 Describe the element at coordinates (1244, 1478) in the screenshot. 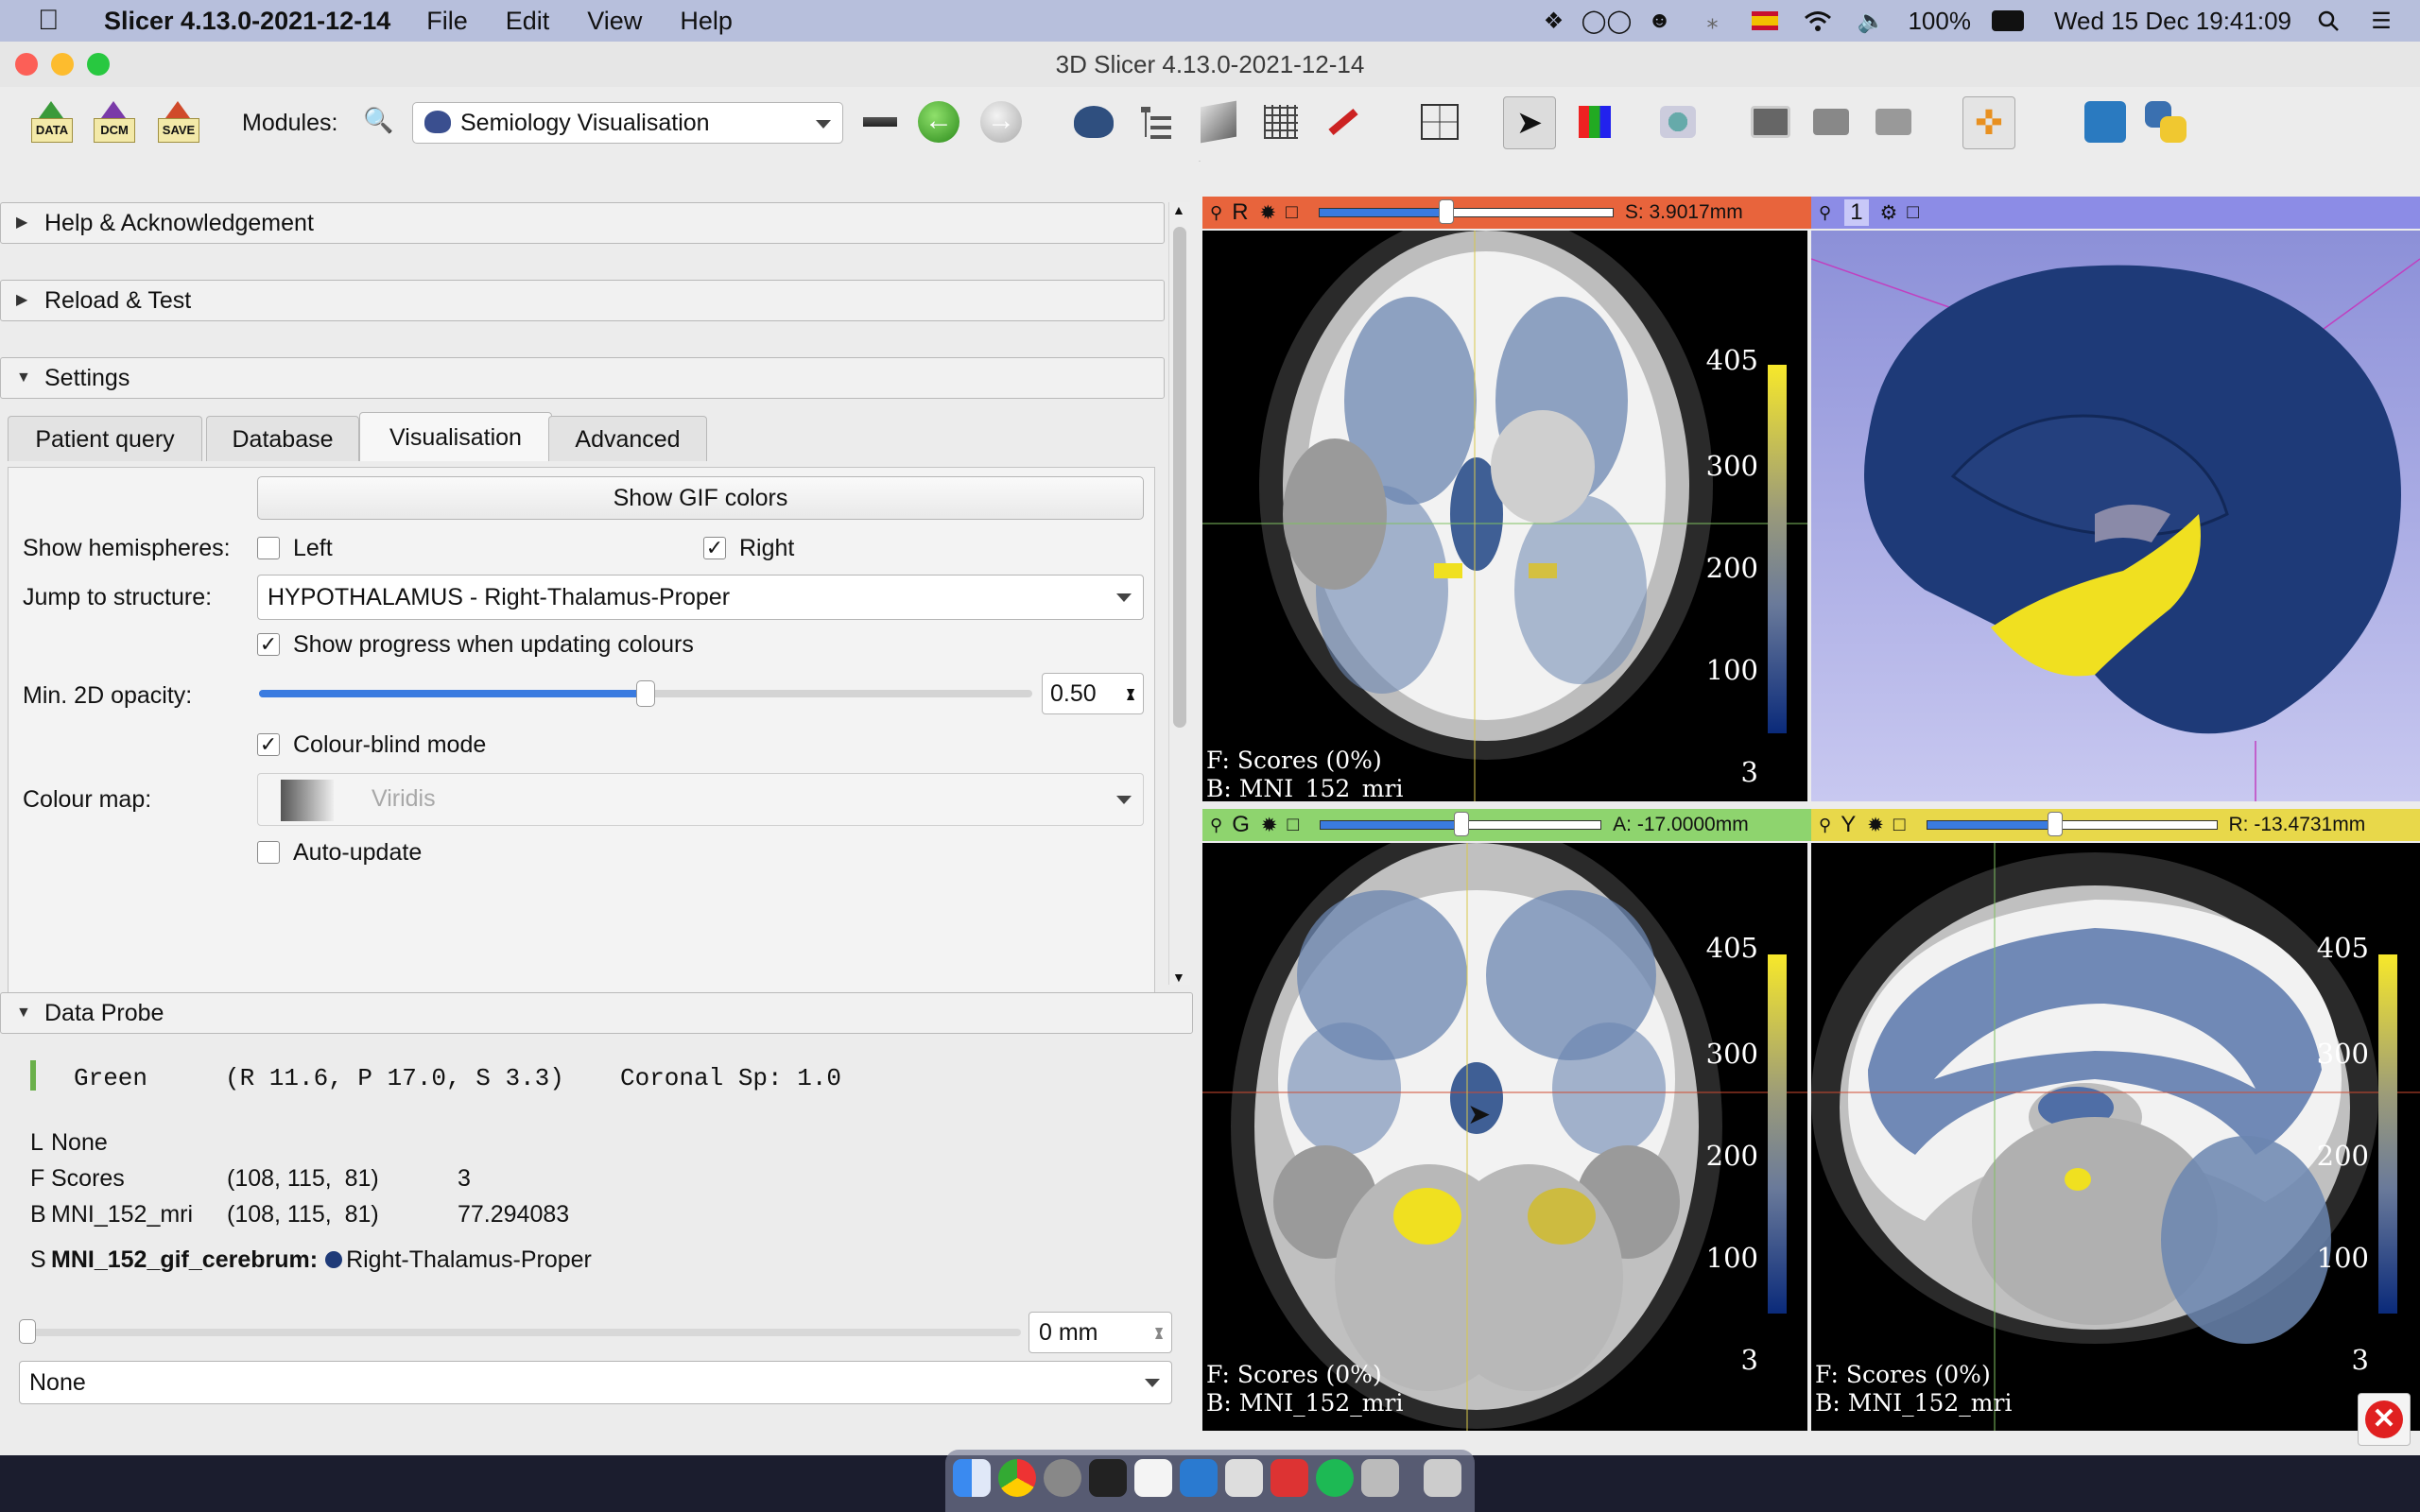

I see `preview-icon` at that location.